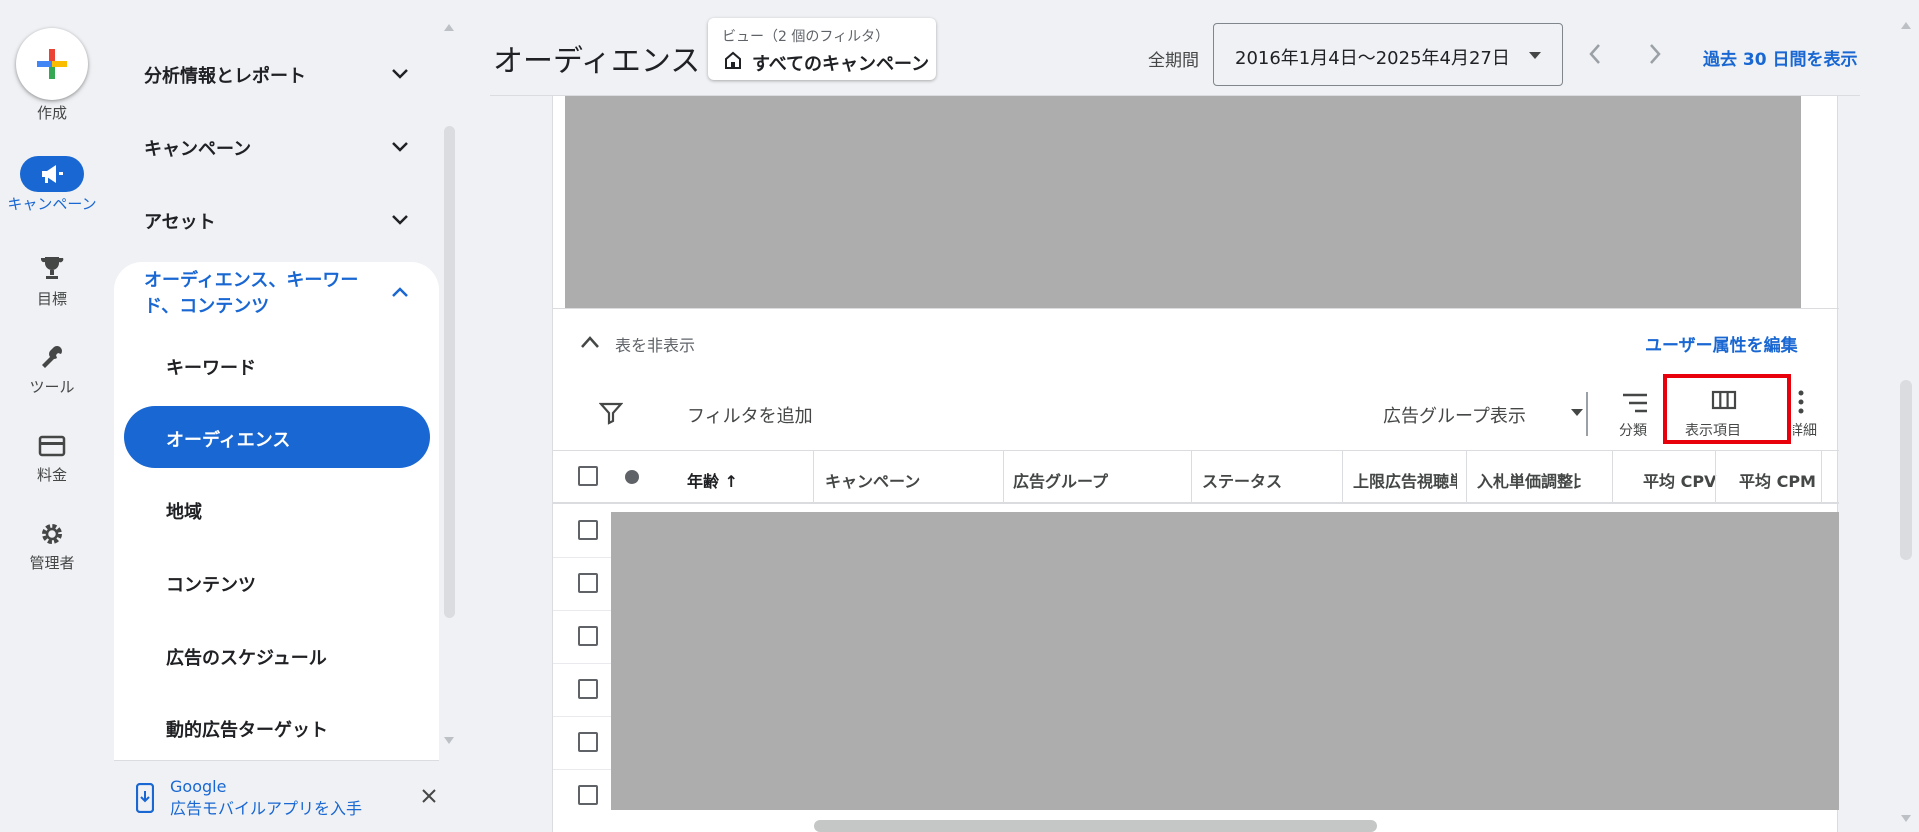 The image size is (1919, 832). I want to click on app-promo-text: Google 広告モバイルアプリを入手, so click(266, 798).